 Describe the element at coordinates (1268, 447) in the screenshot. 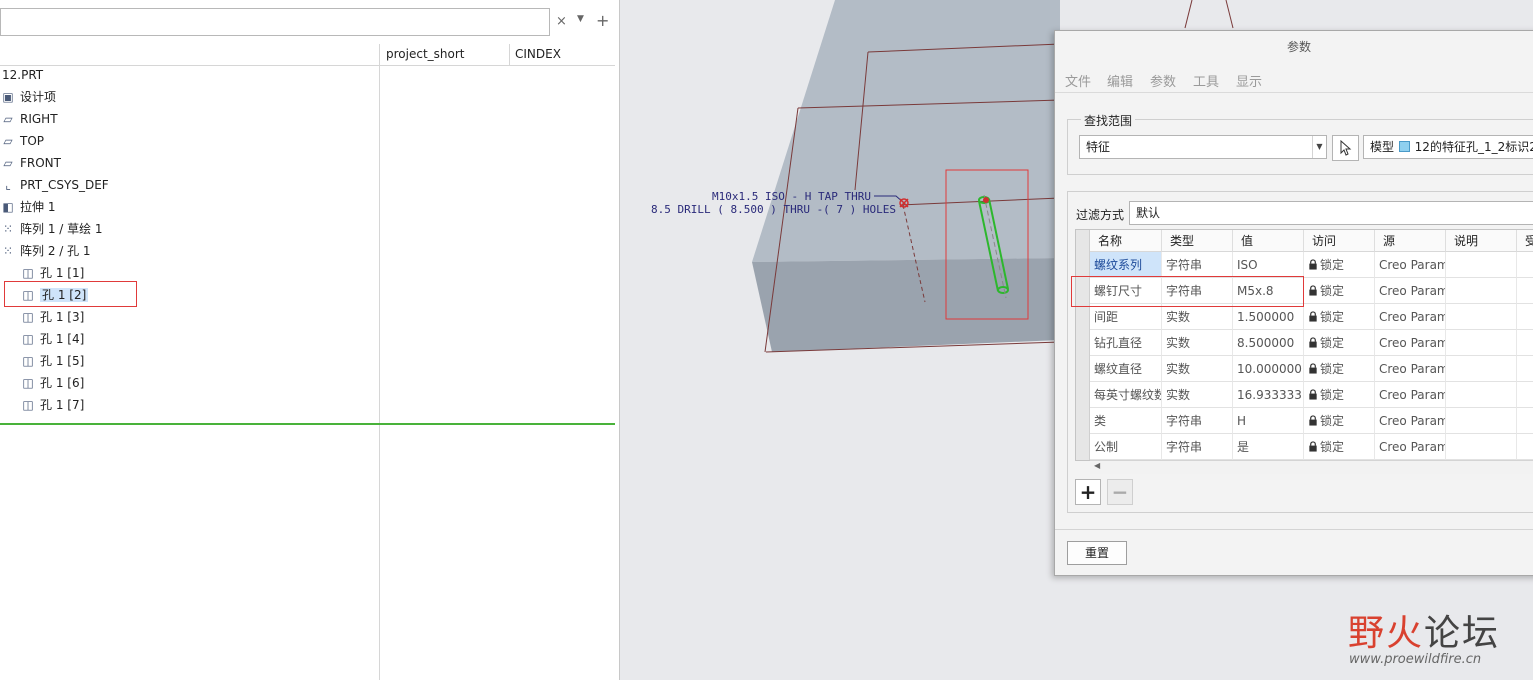

I see `table-cell-value: 是` at that location.